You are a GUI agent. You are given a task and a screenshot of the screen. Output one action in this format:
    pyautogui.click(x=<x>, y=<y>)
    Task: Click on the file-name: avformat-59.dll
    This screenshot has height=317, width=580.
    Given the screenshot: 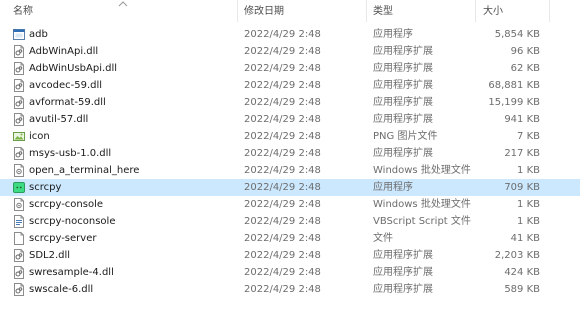 What is the action you would take?
    pyautogui.click(x=67, y=102)
    